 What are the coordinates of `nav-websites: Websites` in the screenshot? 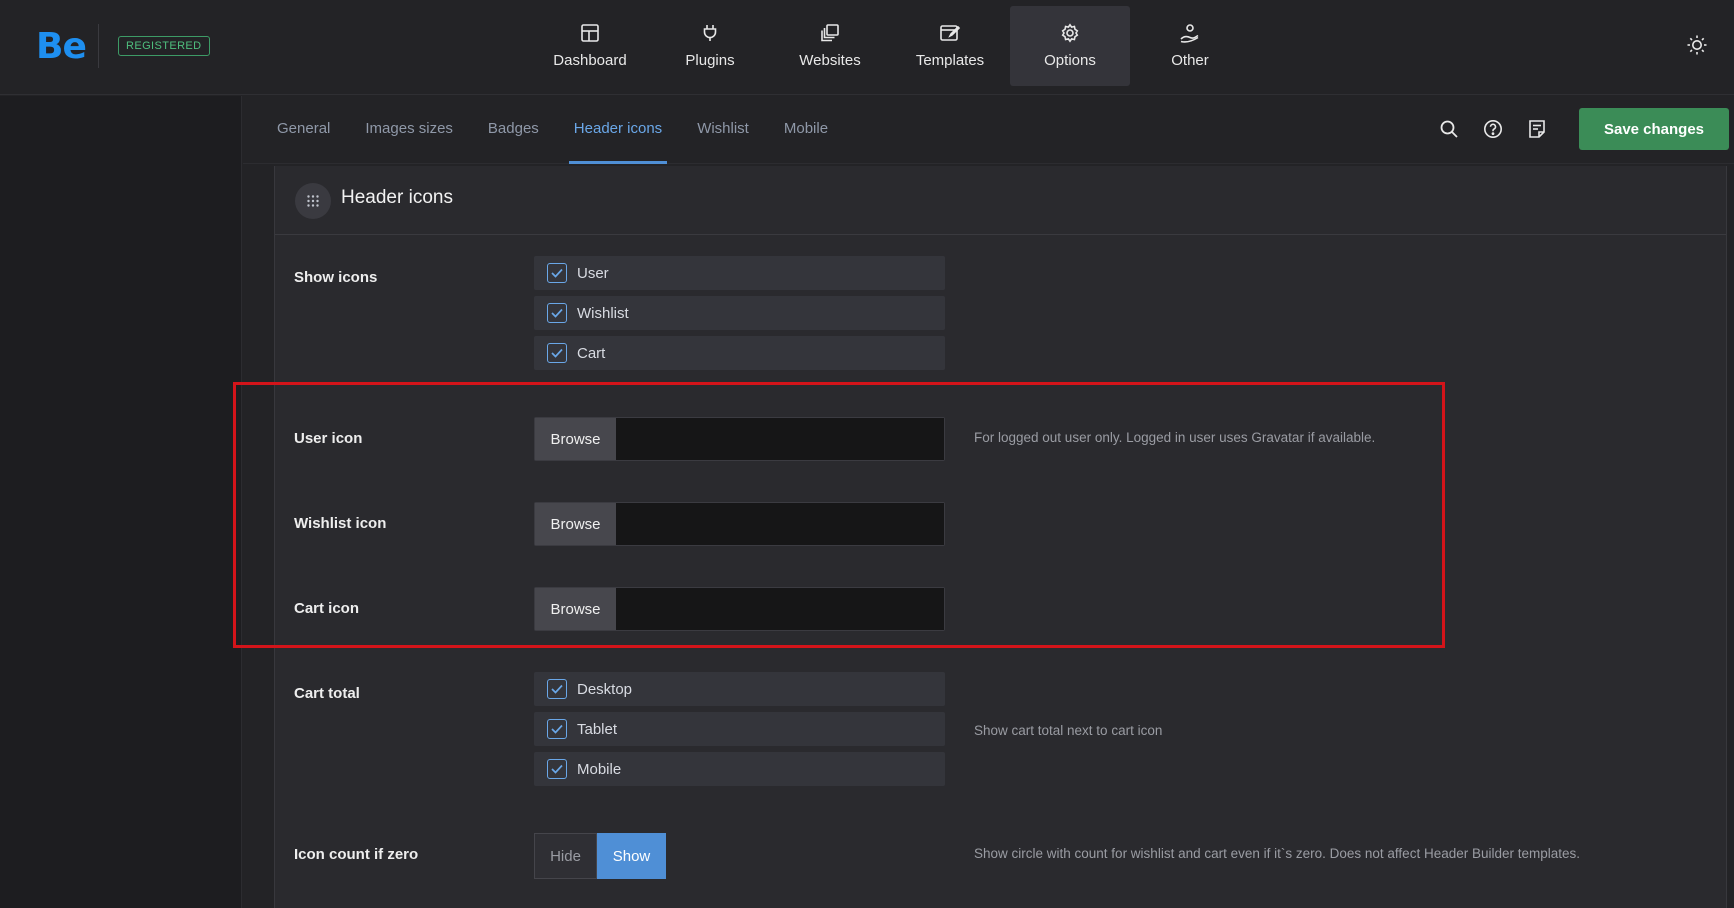 It's located at (830, 46).